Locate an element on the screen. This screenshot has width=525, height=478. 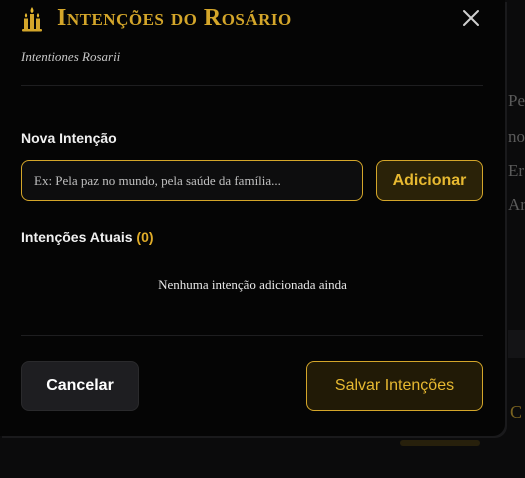
modal-title: Intenções do Rosário is located at coordinates (174, 18).